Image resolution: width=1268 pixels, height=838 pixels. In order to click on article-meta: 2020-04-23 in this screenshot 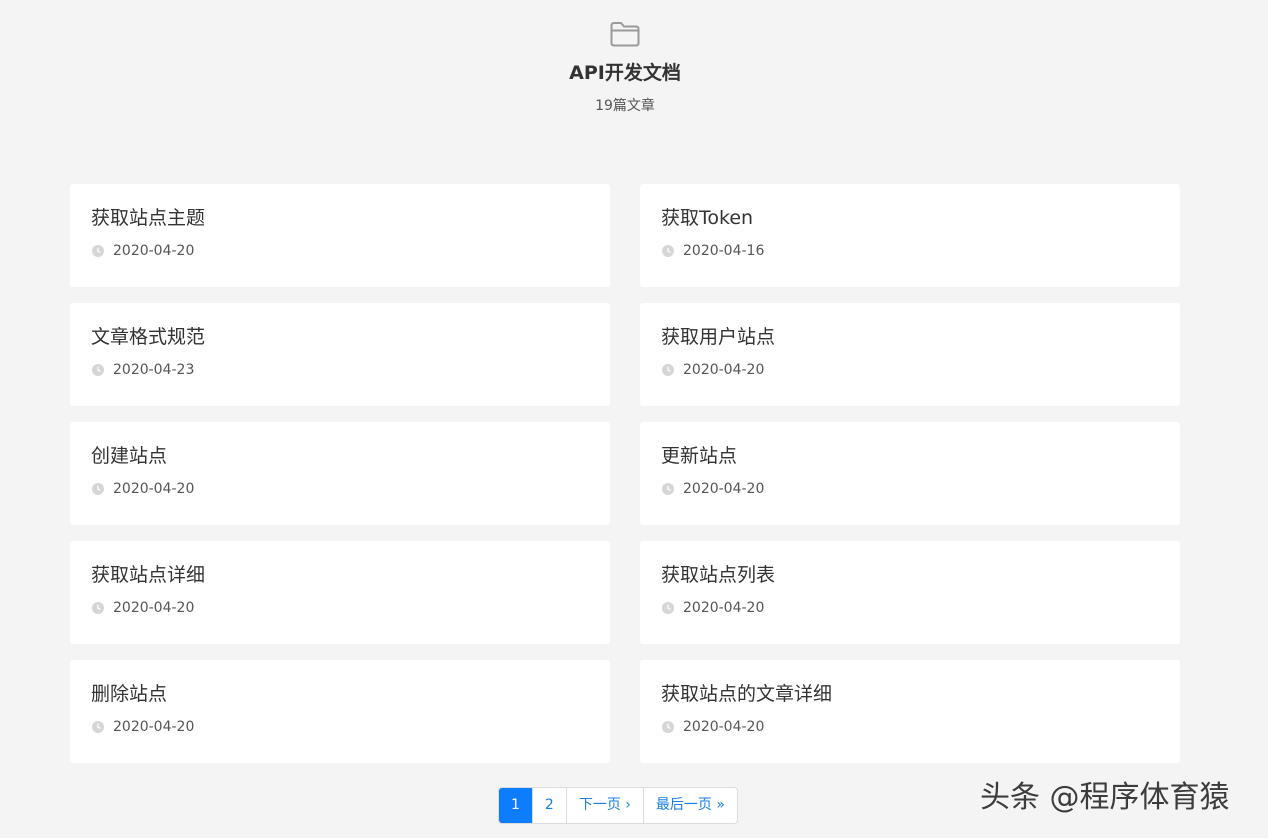, I will do `click(143, 370)`.